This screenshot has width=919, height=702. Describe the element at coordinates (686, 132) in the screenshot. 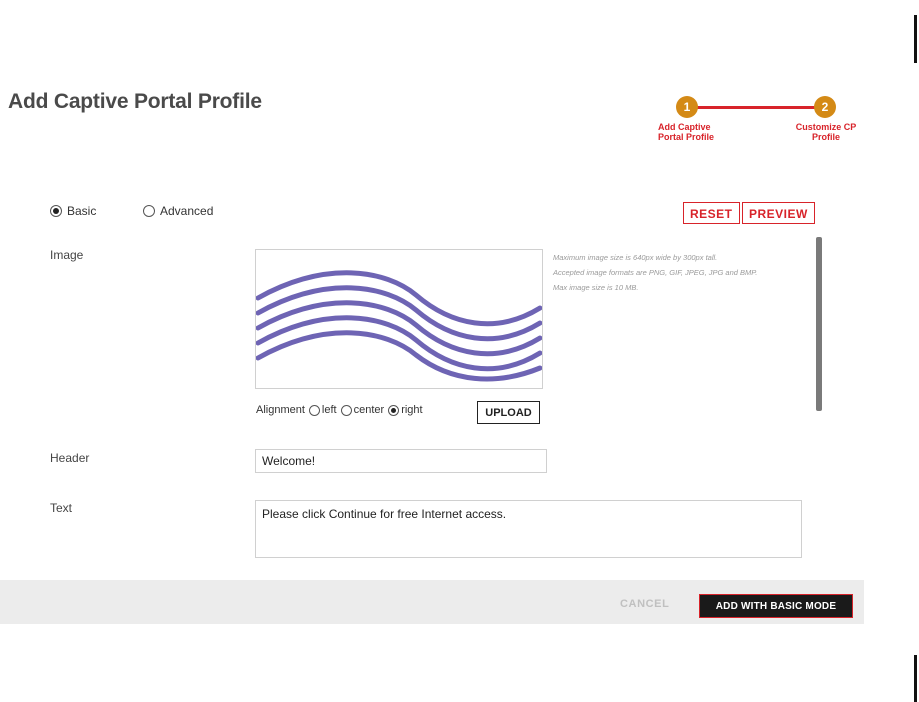

I see `step-1-label: Add Captive Portal Profile` at that location.